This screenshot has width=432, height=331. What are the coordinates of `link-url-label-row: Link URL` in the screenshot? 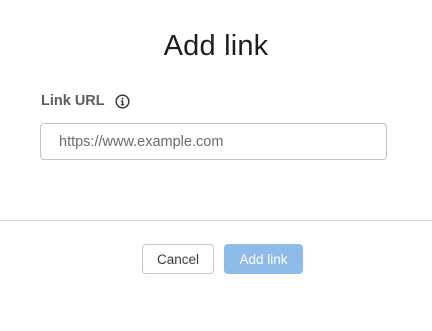 It's located at (85, 101).